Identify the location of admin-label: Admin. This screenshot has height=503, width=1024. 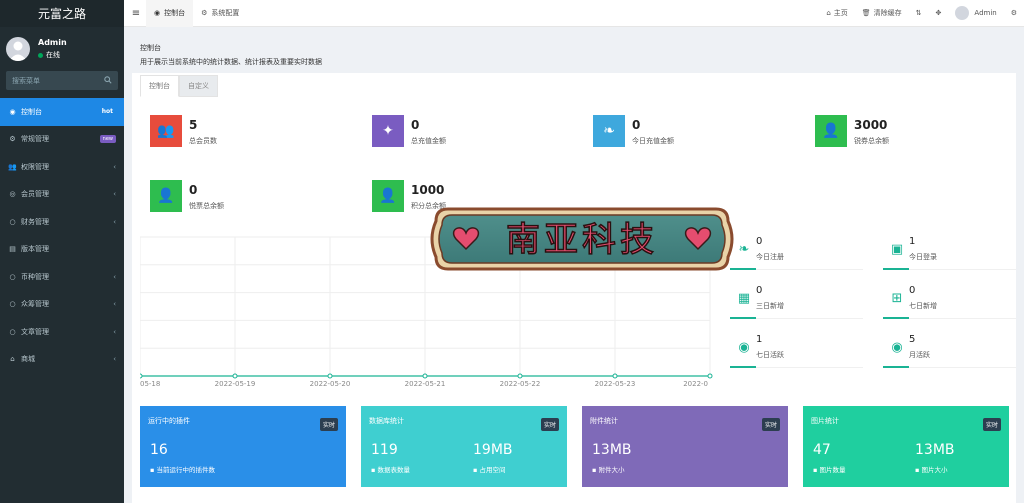
(985, 13).